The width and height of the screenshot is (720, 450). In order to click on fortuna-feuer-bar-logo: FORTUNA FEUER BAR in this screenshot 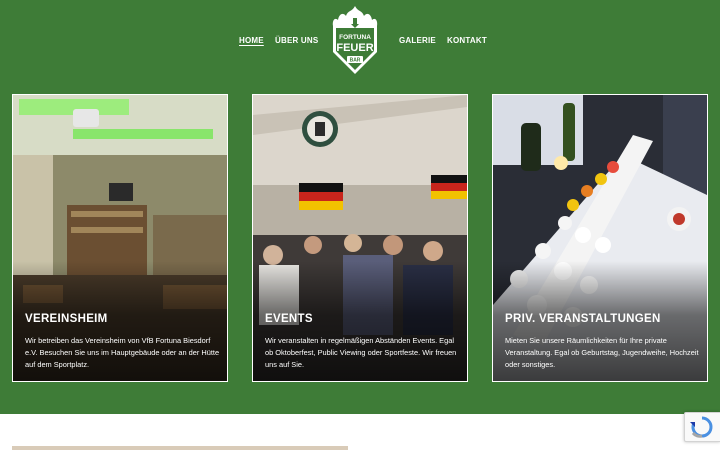, I will do `click(355, 41)`.